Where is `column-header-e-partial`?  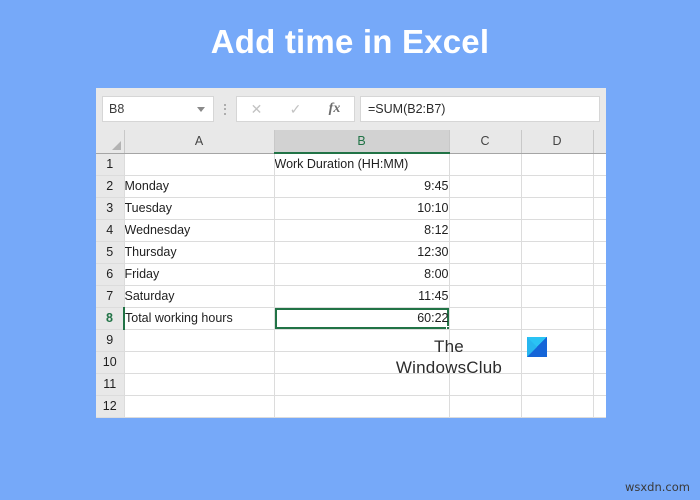 column-header-e-partial is located at coordinates (599, 142).